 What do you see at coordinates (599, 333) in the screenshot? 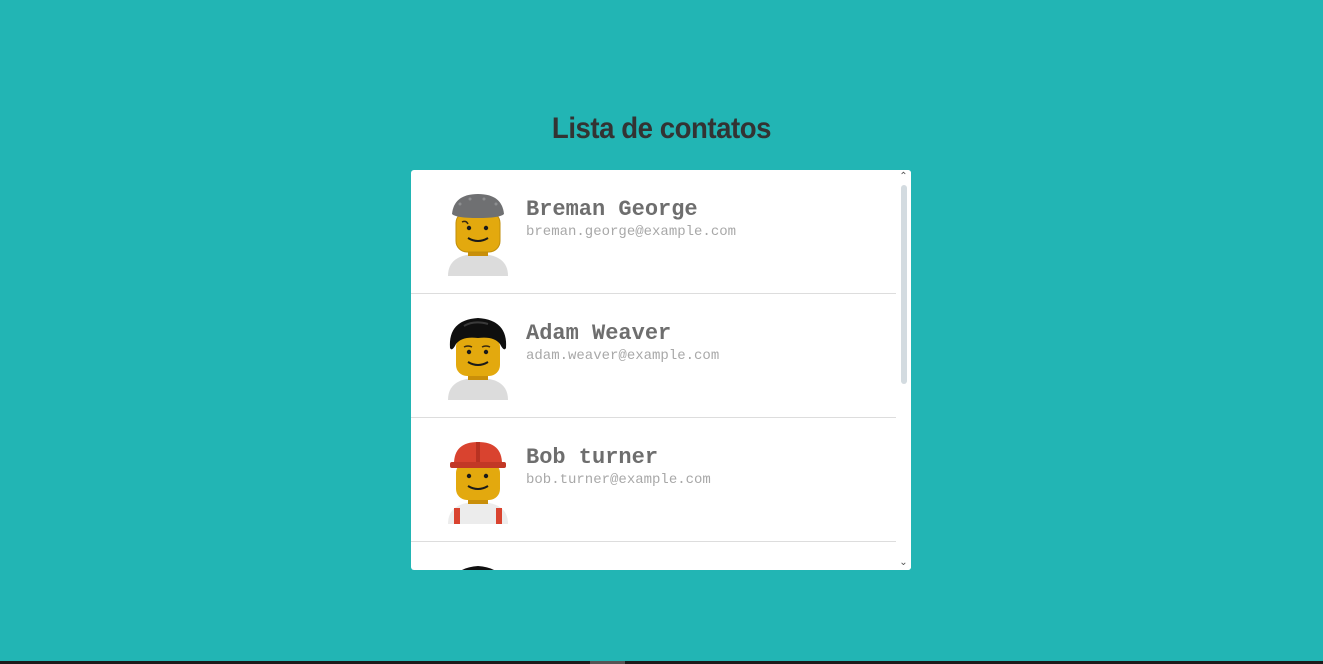
I see `contact-name: Adam Weaver` at bounding box center [599, 333].